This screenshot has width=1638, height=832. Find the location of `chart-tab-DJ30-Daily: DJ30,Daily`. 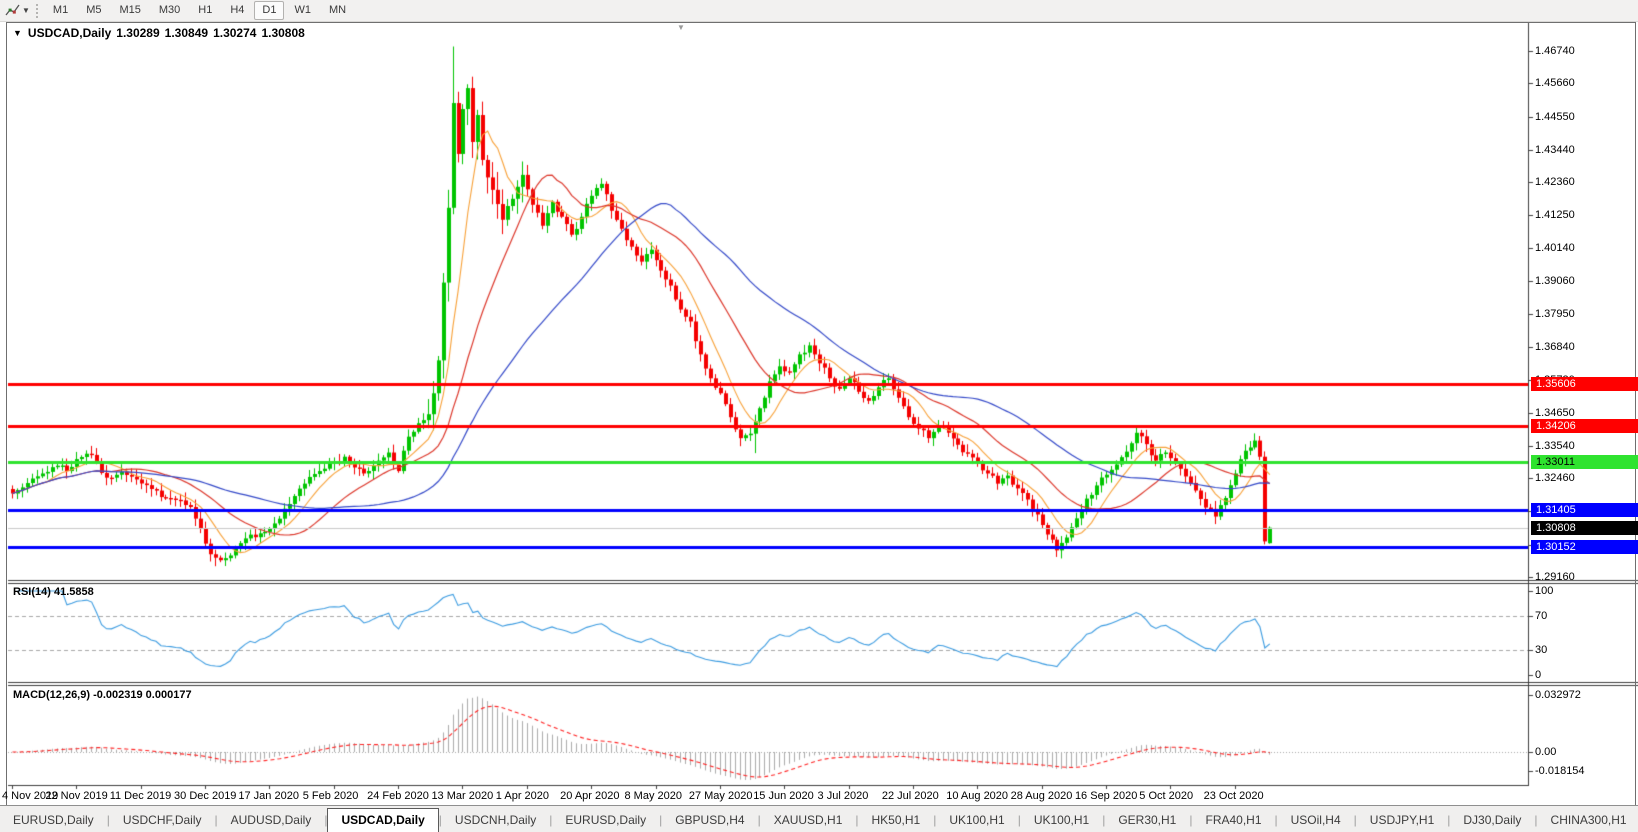

chart-tab-DJ30-Daily: DJ30,Daily is located at coordinates (1492, 820).